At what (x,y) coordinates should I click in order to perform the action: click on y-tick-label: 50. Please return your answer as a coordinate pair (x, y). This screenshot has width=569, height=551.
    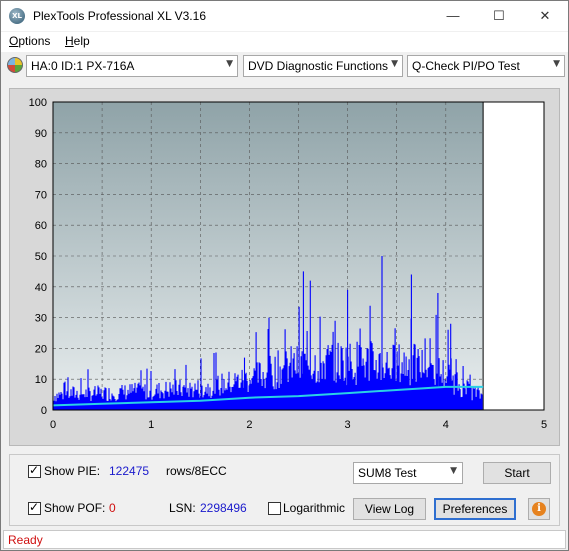
    Looking at the image, I should click on (41, 257).